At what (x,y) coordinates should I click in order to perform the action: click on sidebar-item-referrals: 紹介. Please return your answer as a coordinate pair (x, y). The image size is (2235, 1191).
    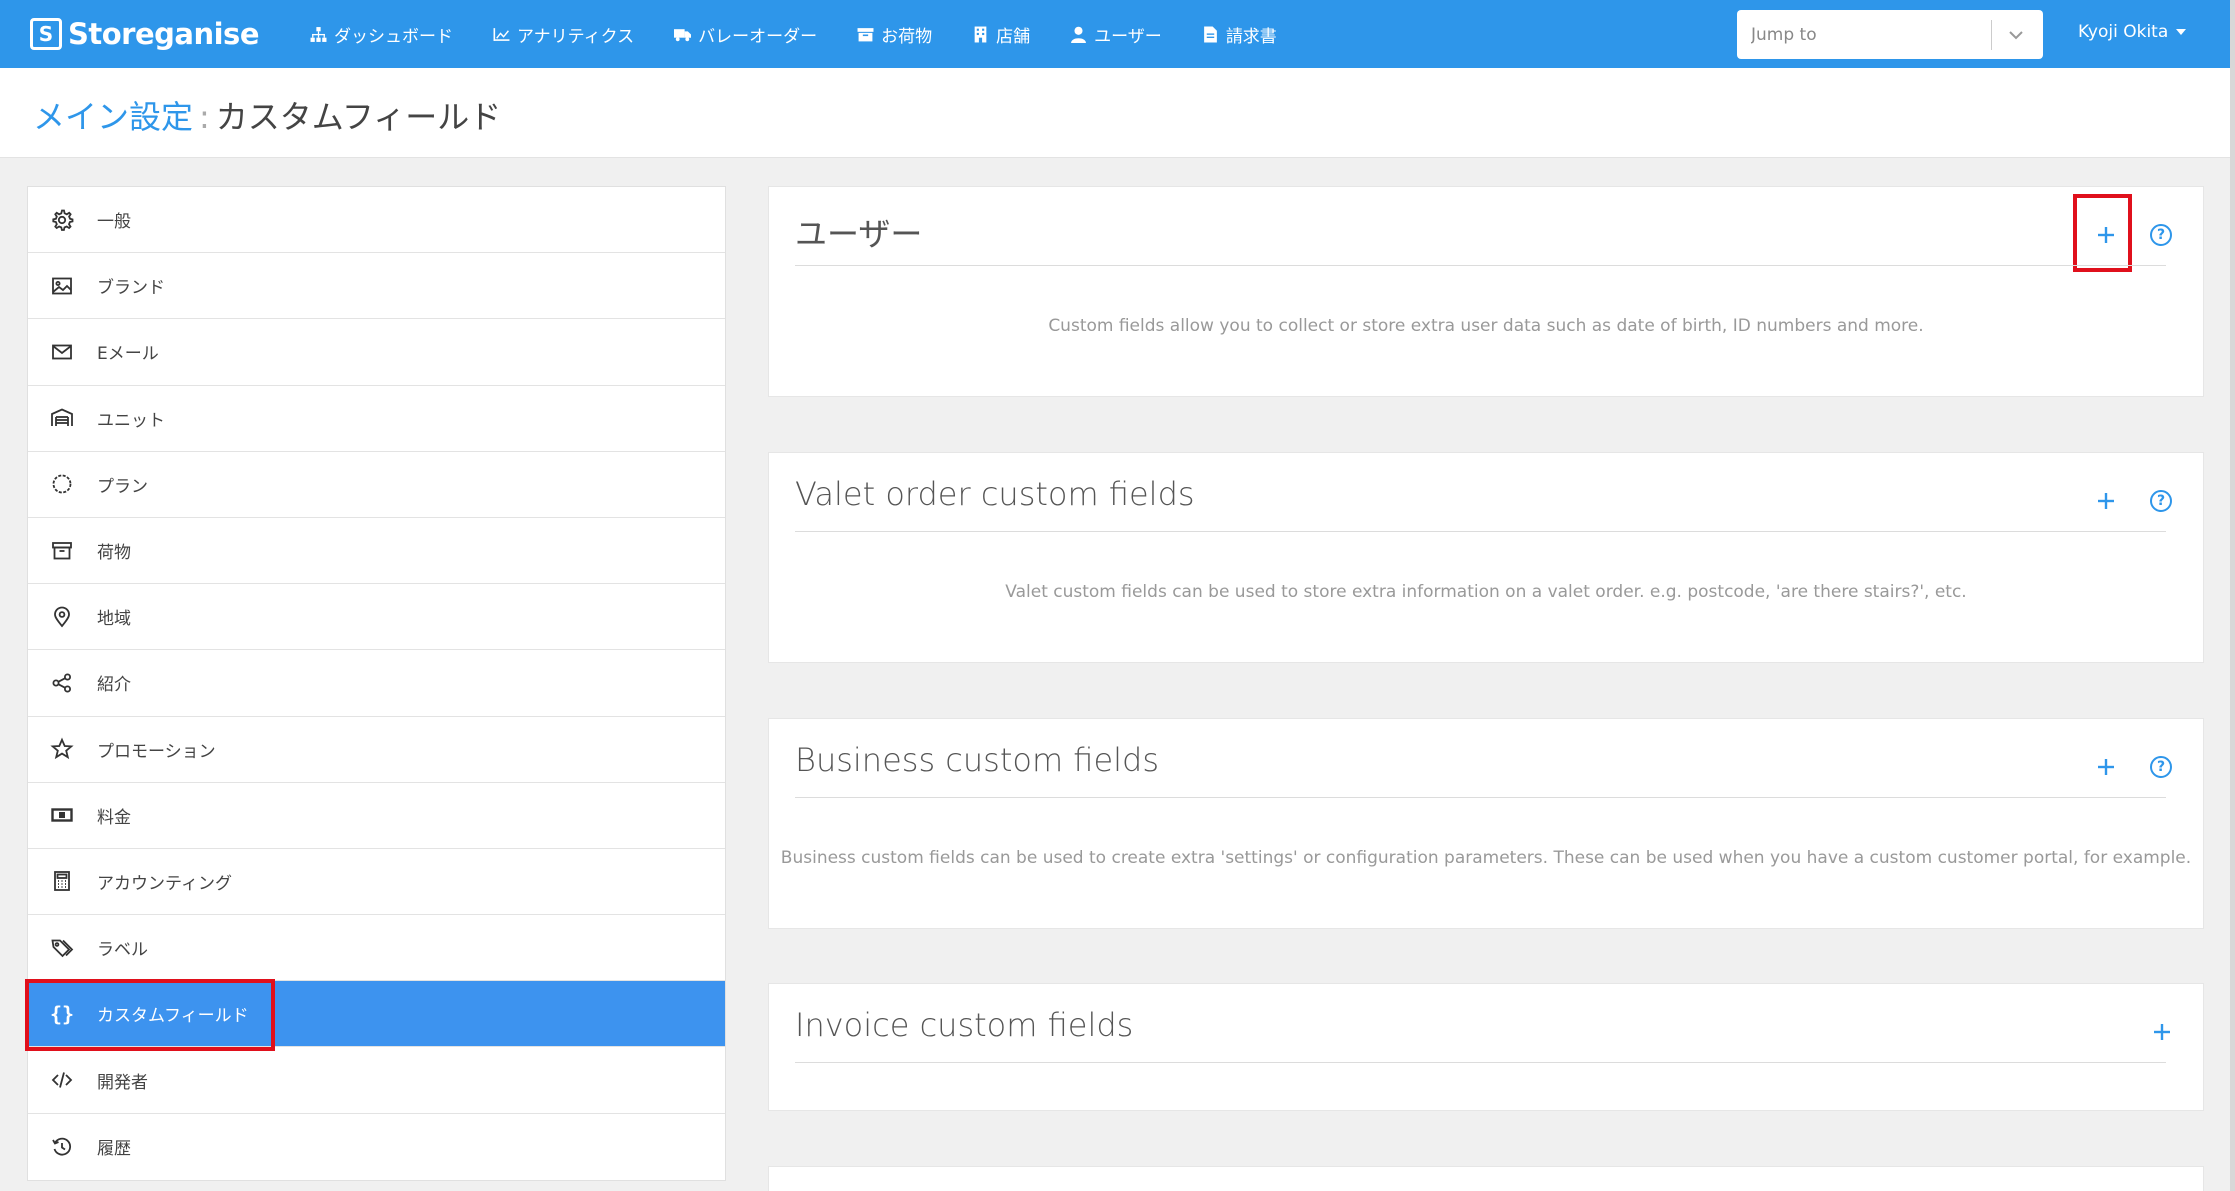
    Looking at the image, I should click on (376, 683).